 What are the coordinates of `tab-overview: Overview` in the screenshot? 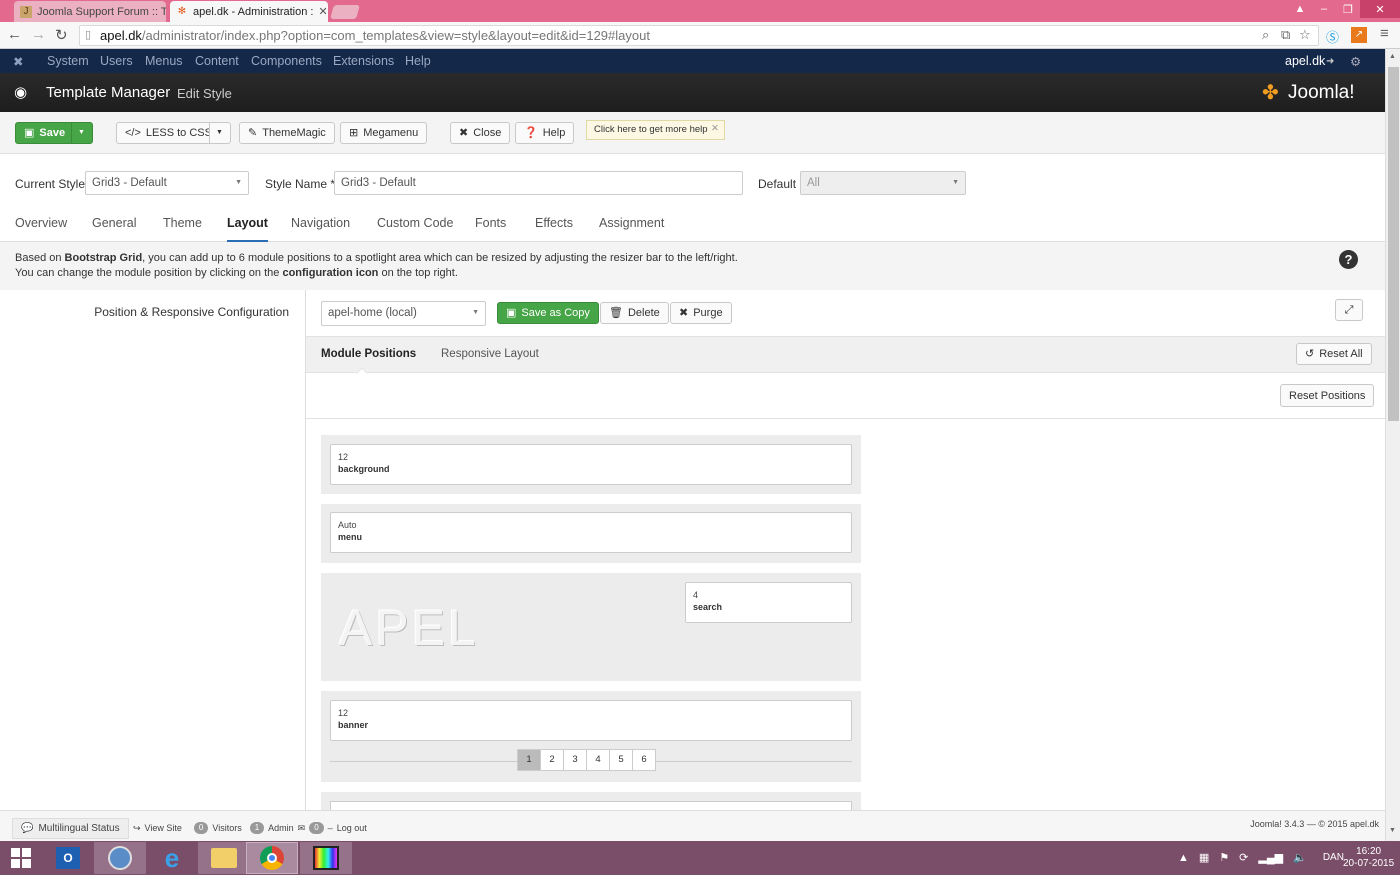 It's located at (41, 223).